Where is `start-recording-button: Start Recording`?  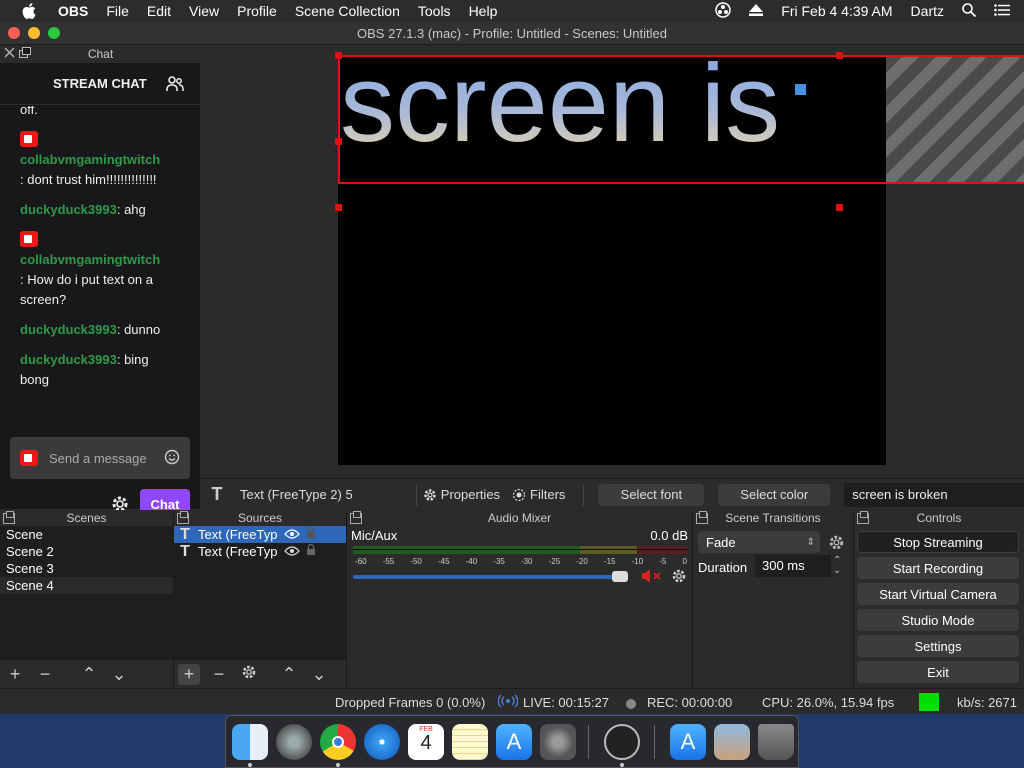 start-recording-button: Start Recording is located at coordinates (938, 568).